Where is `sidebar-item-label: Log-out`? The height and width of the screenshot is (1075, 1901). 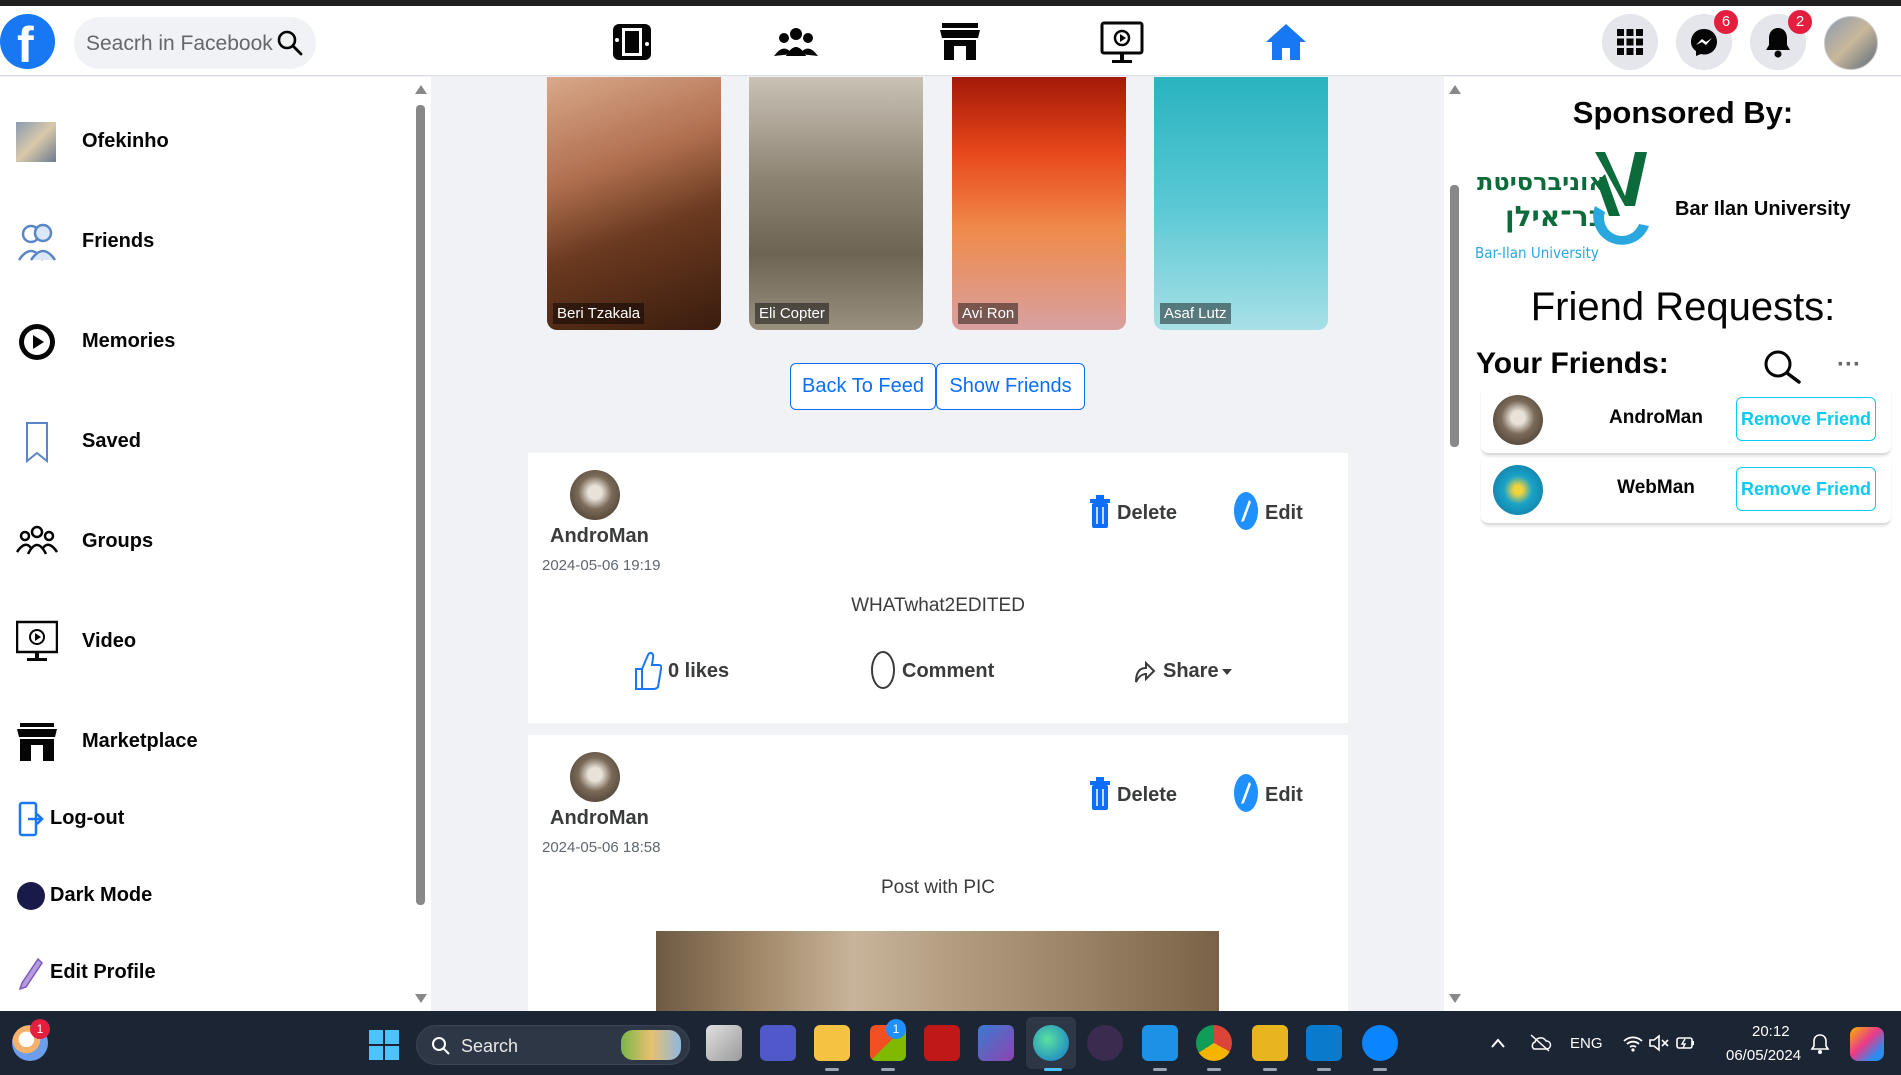
sidebar-item-label: Log-out is located at coordinates (87, 818).